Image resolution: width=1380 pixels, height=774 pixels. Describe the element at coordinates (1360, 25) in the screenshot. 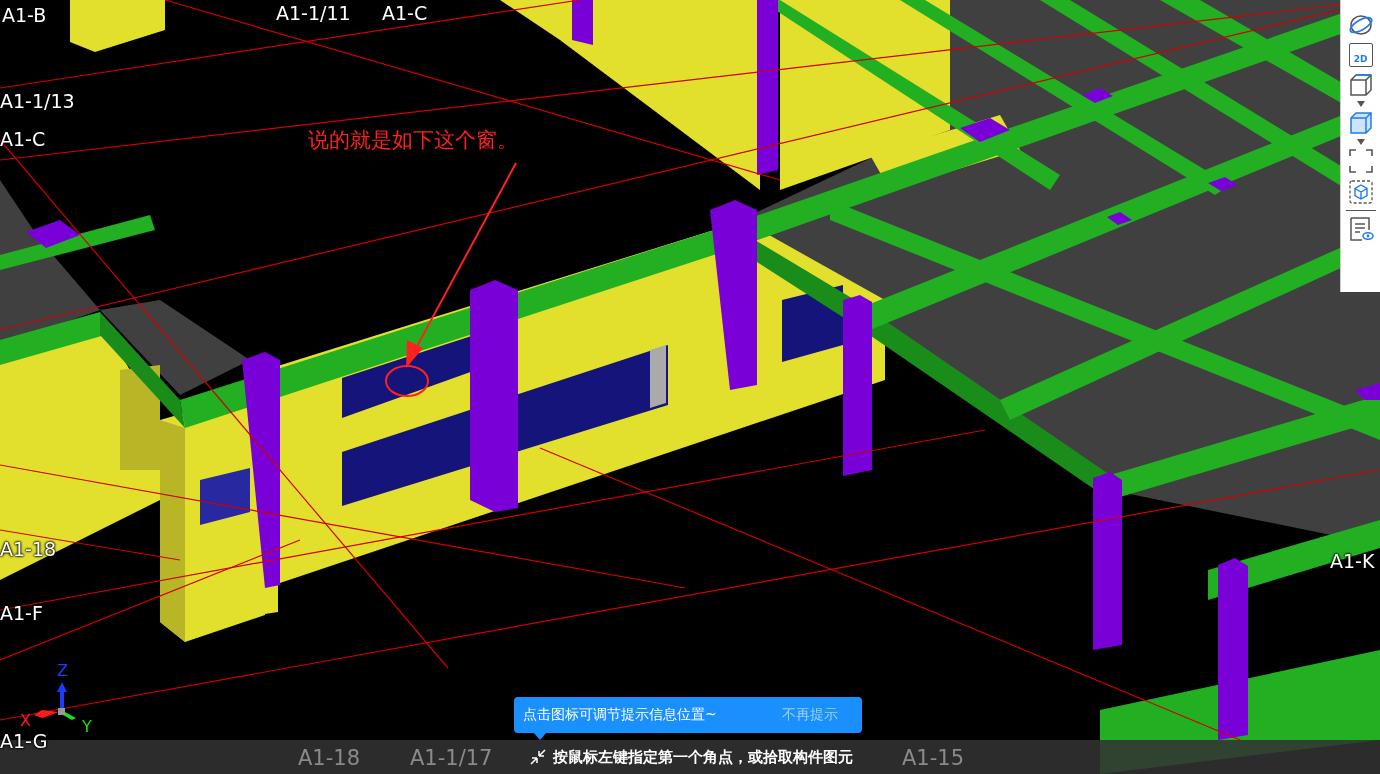

I see `orbit-icon` at that location.